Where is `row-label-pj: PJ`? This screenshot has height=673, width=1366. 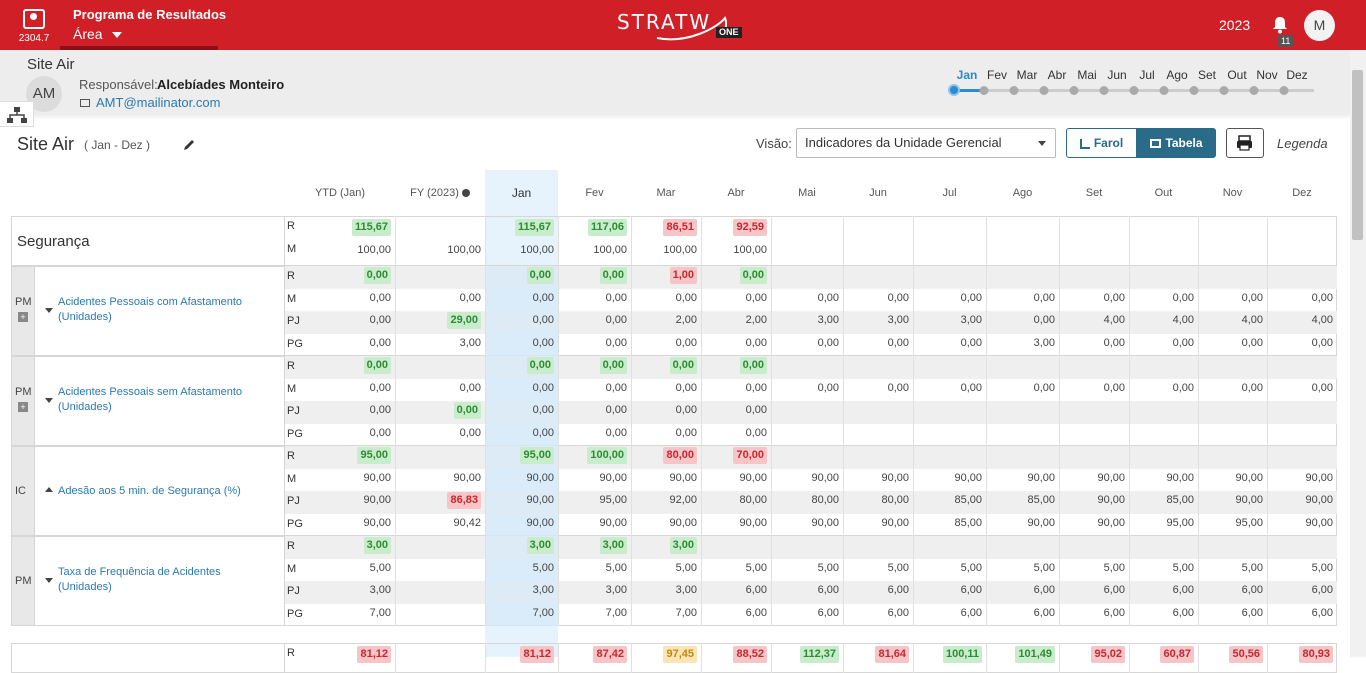
row-label-pj: PJ is located at coordinates (293, 321).